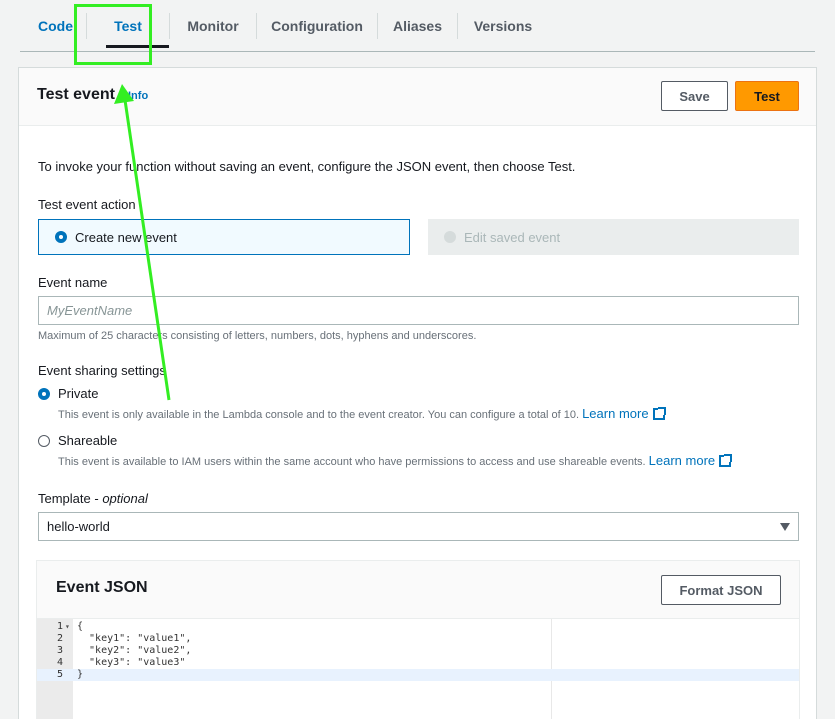 Image resolution: width=835 pixels, height=719 pixels. What do you see at coordinates (87, 204) in the screenshot?
I see `test-event-action-label: Test event action` at bounding box center [87, 204].